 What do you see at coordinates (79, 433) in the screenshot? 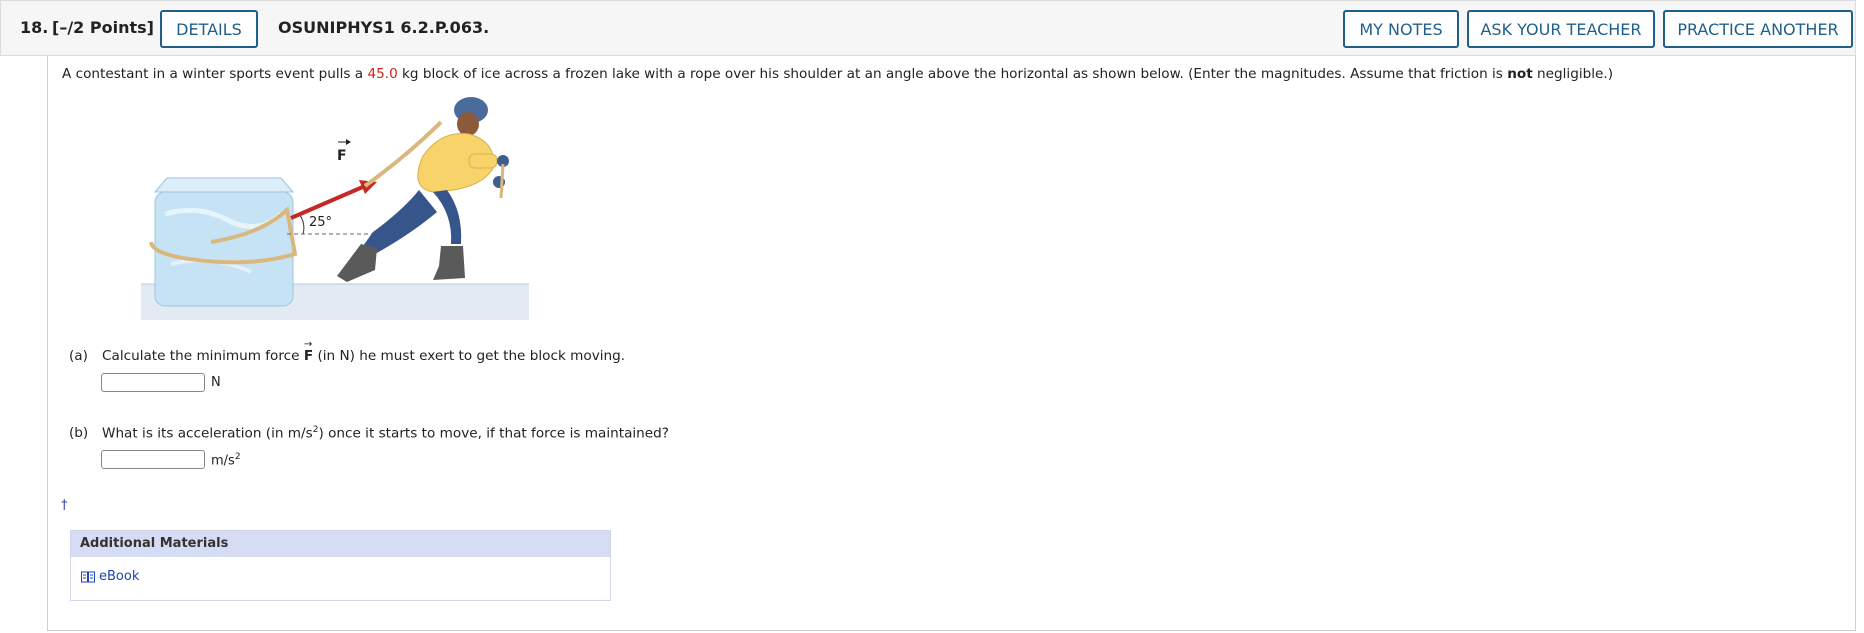
I see `part-b-label: (b)` at bounding box center [79, 433].